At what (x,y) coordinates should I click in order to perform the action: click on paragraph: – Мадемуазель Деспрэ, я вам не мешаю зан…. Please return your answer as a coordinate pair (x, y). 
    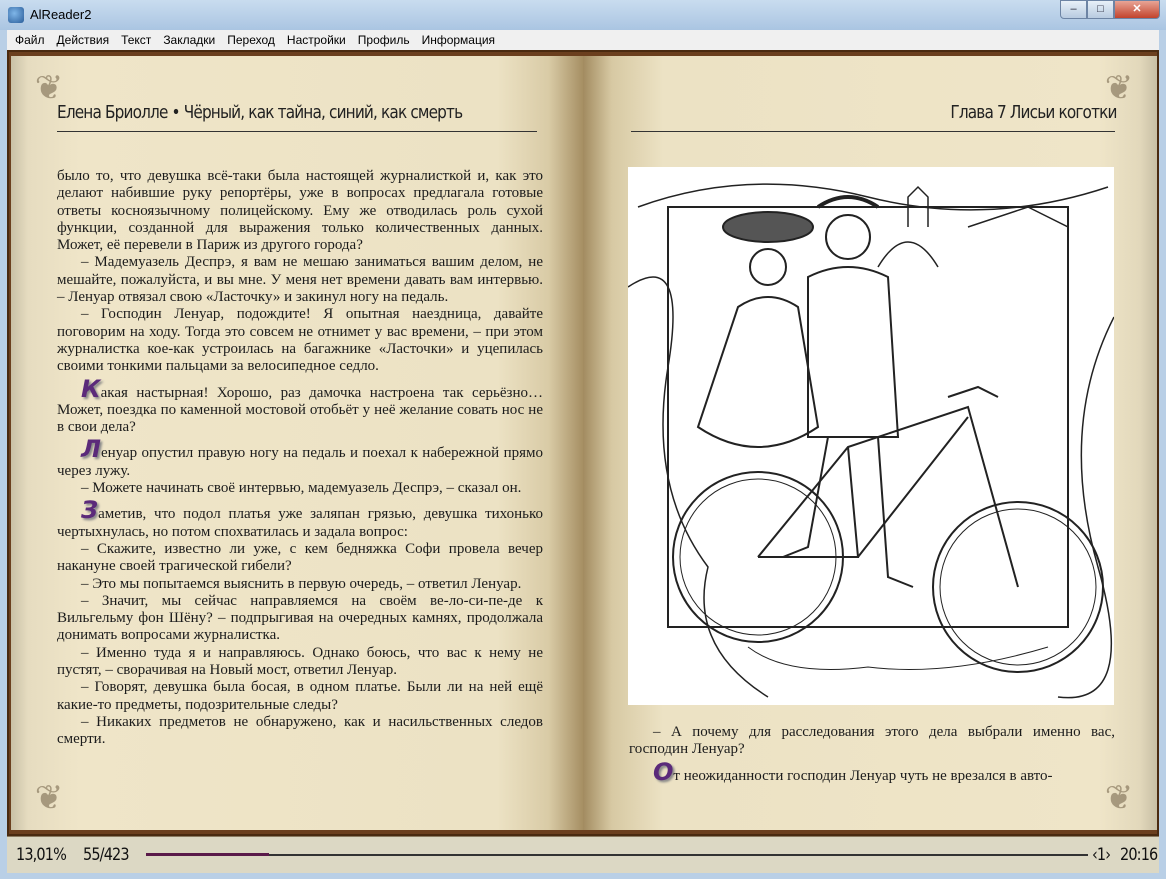
    Looking at the image, I should click on (300, 280).